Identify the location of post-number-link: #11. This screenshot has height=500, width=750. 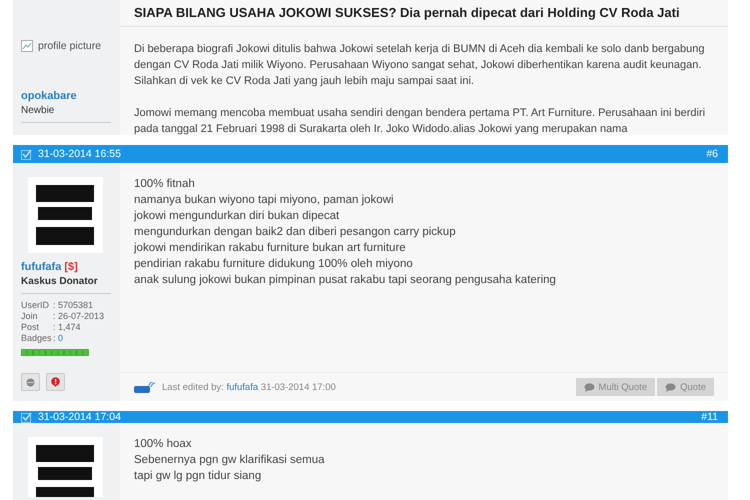
(709, 417).